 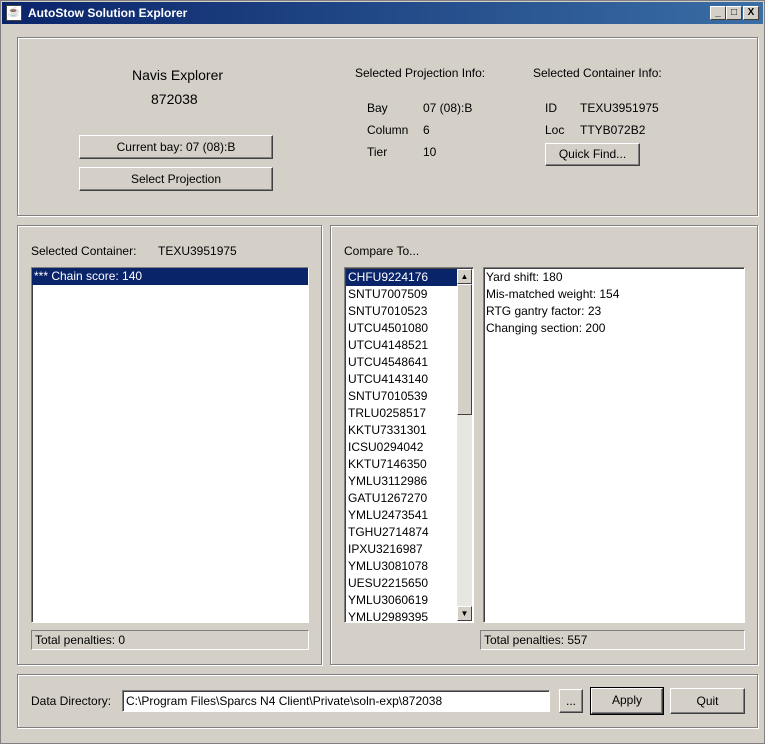 I want to click on tier-value: 10, so click(x=430, y=152).